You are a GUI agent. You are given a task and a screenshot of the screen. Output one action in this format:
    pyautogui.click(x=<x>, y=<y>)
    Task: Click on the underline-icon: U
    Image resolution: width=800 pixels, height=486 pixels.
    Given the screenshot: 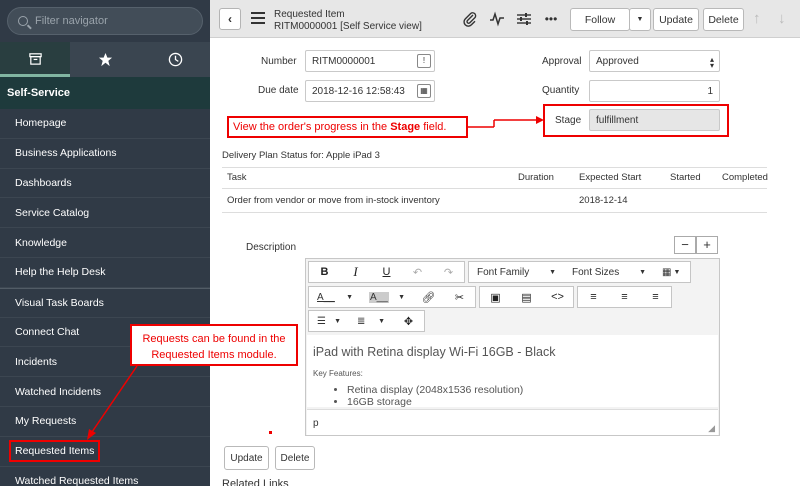 What is the action you would take?
    pyautogui.click(x=386, y=272)
    